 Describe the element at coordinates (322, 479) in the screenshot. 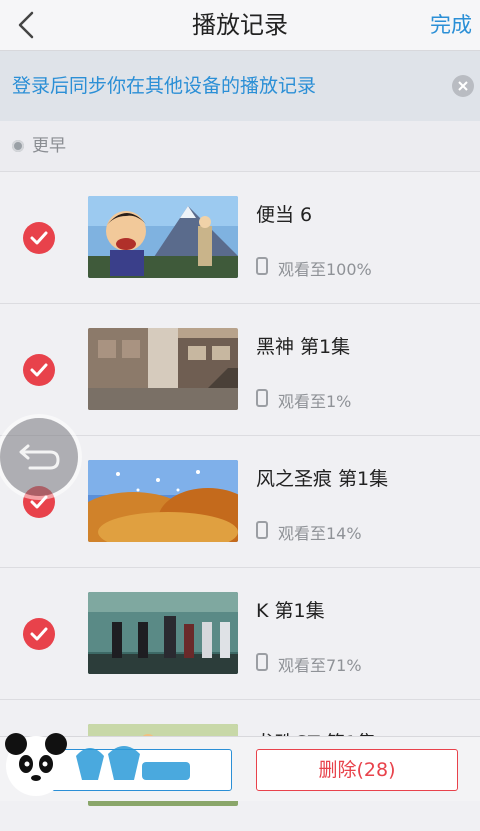

I see `item-title: 风之圣痕 第1集` at that location.